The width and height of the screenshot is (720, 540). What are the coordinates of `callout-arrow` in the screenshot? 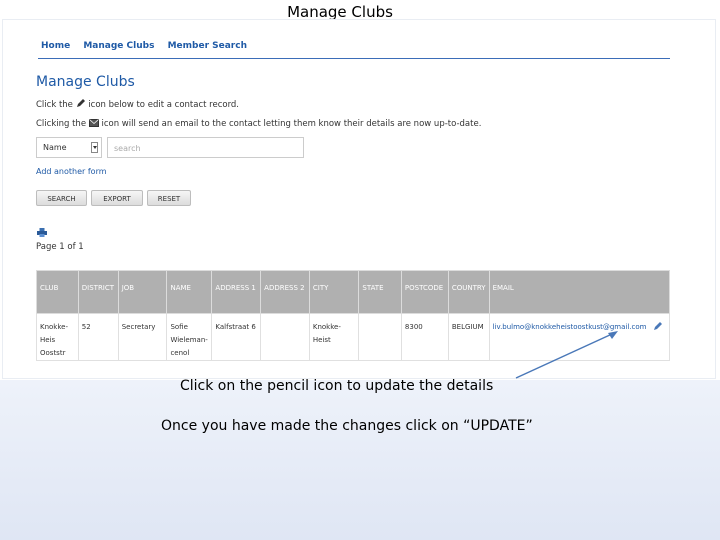 It's located at (566, 355).